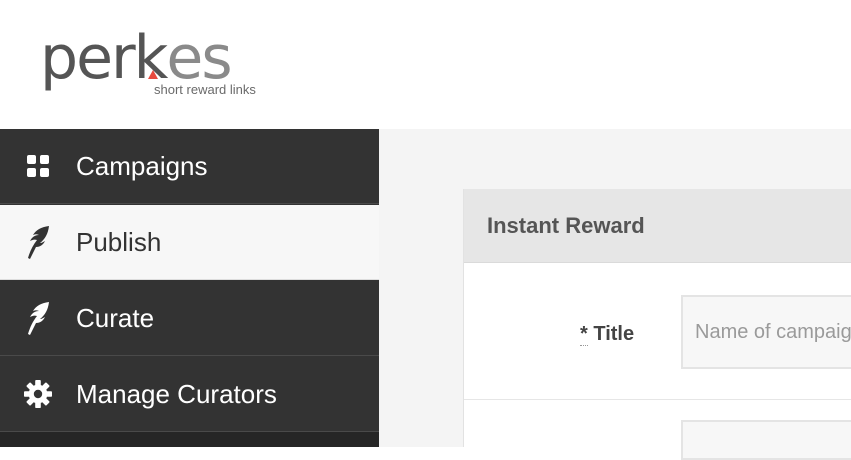 Image resolution: width=851 pixels, height=460 pixels. Describe the element at coordinates (38, 394) in the screenshot. I see `gear-icon` at that location.